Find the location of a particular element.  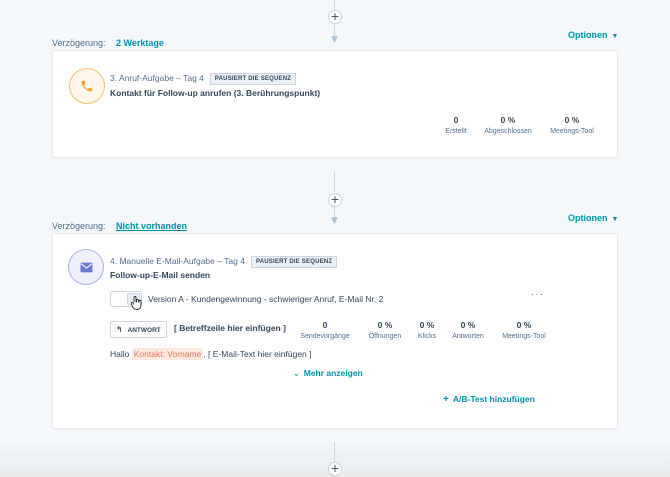

reply-tag: ↰ ANTWORT is located at coordinates (138, 329).